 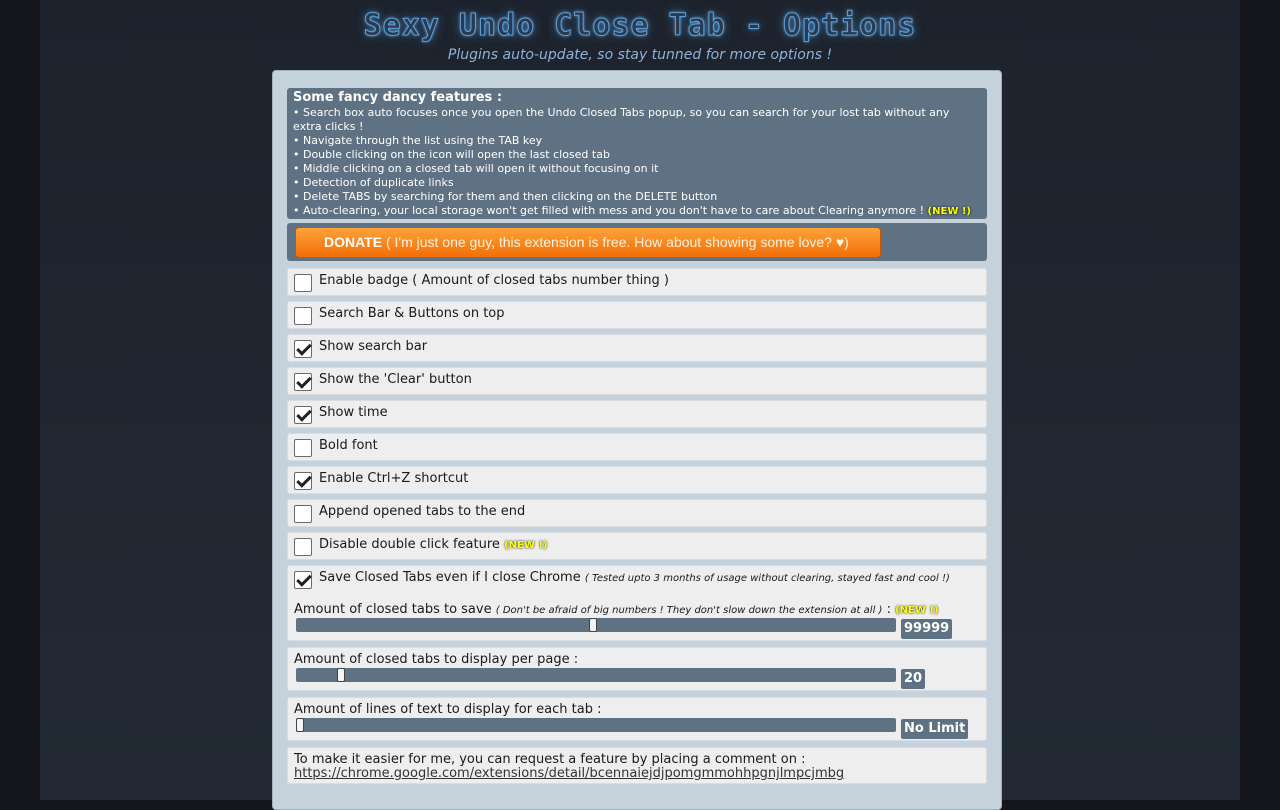 I want to click on option-label: Show time, so click(x=353, y=412).